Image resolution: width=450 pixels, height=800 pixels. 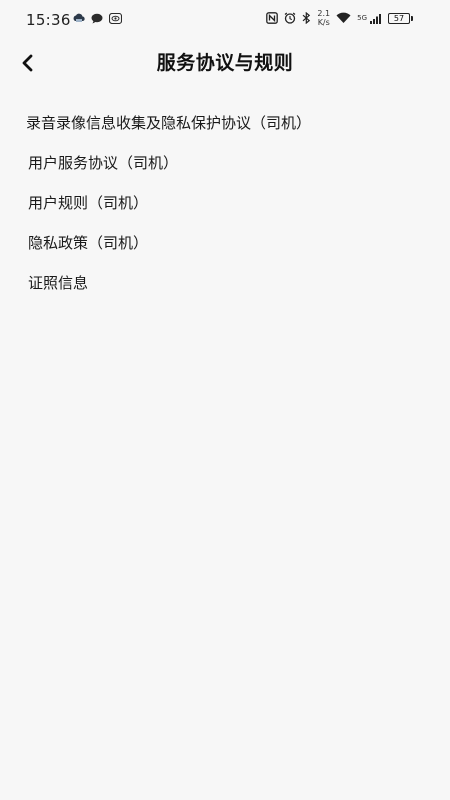 What do you see at coordinates (103, 162) in the screenshot?
I see `list-item-label: 用户服务协议（司机）` at bounding box center [103, 162].